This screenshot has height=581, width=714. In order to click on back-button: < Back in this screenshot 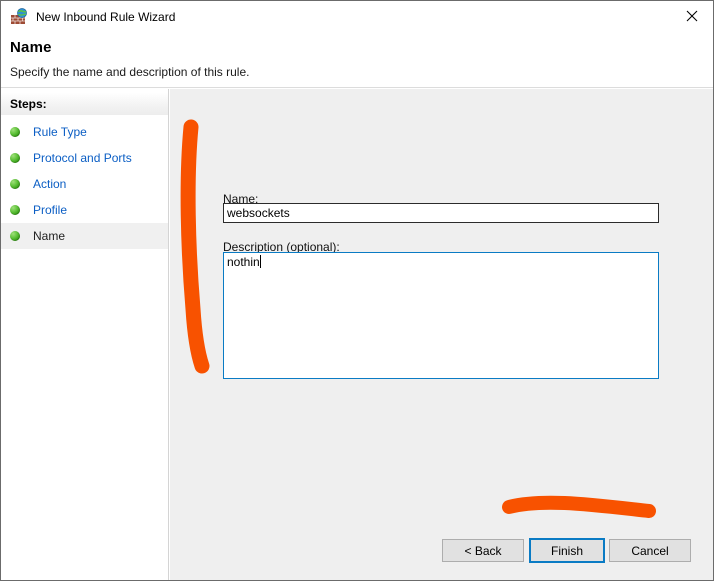, I will do `click(483, 550)`.